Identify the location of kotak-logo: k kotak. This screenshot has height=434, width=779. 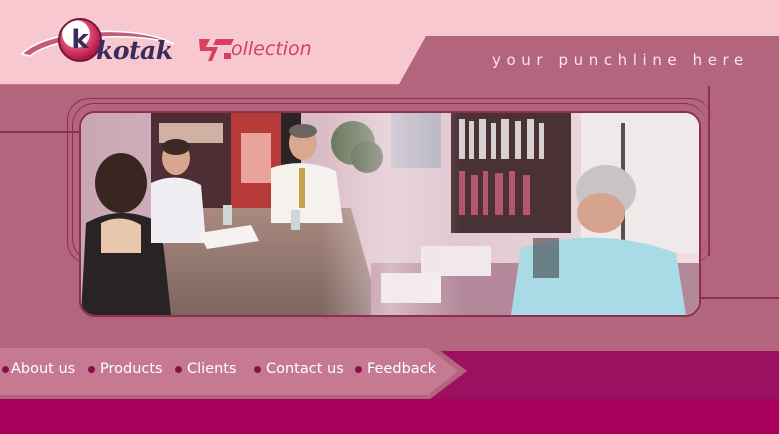
(98, 43).